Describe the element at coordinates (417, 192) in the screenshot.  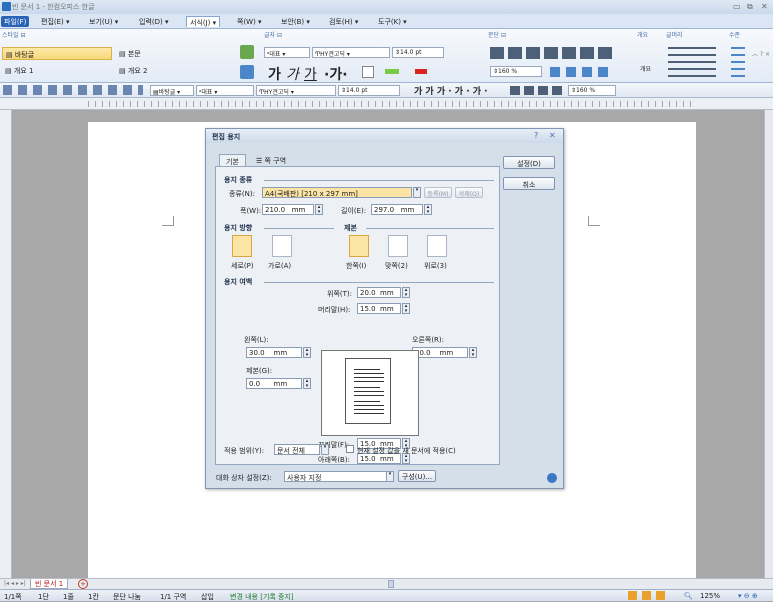
I see `paper-kind-dropdown-icon: ▾` at that location.